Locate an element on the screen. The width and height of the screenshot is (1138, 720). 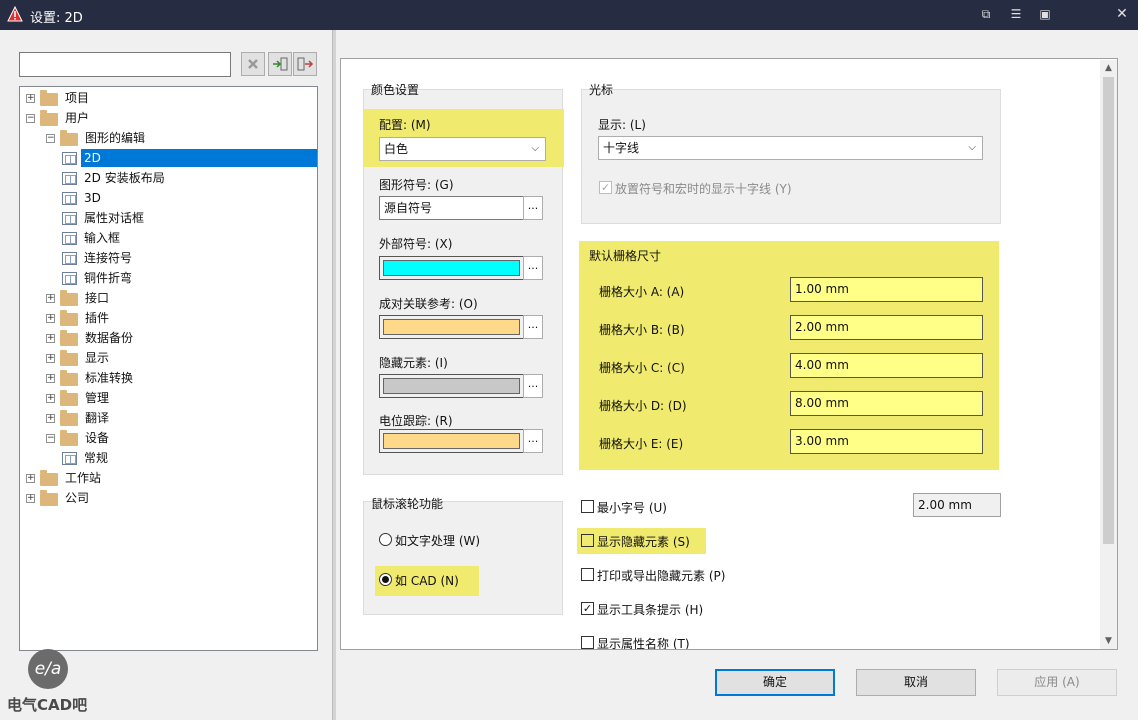
tree-item: − 用户 is located at coordinates (168, 118).